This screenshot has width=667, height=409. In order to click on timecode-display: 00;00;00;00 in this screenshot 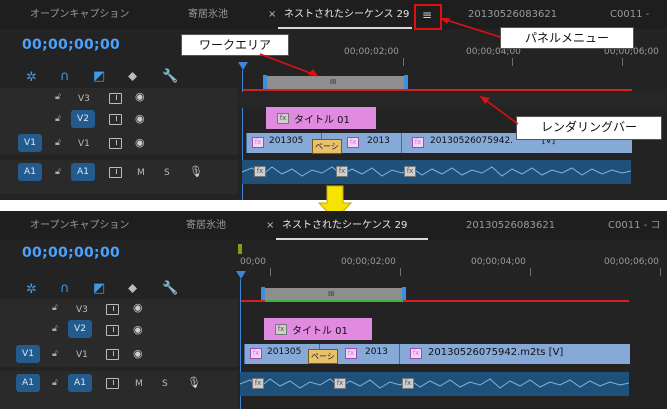, I will do `click(71, 253)`.